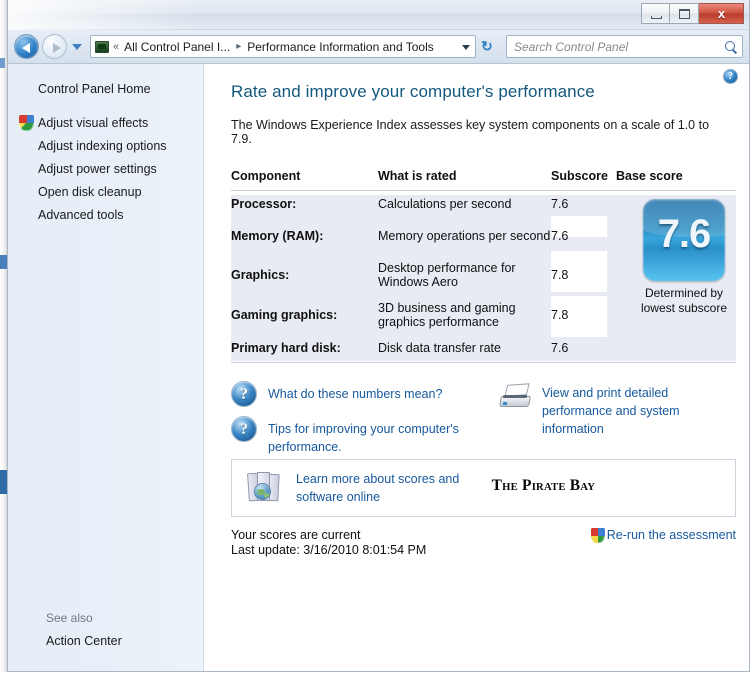  What do you see at coordinates (731, 47) in the screenshot?
I see `search-icon` at bounding box center [731, 47].